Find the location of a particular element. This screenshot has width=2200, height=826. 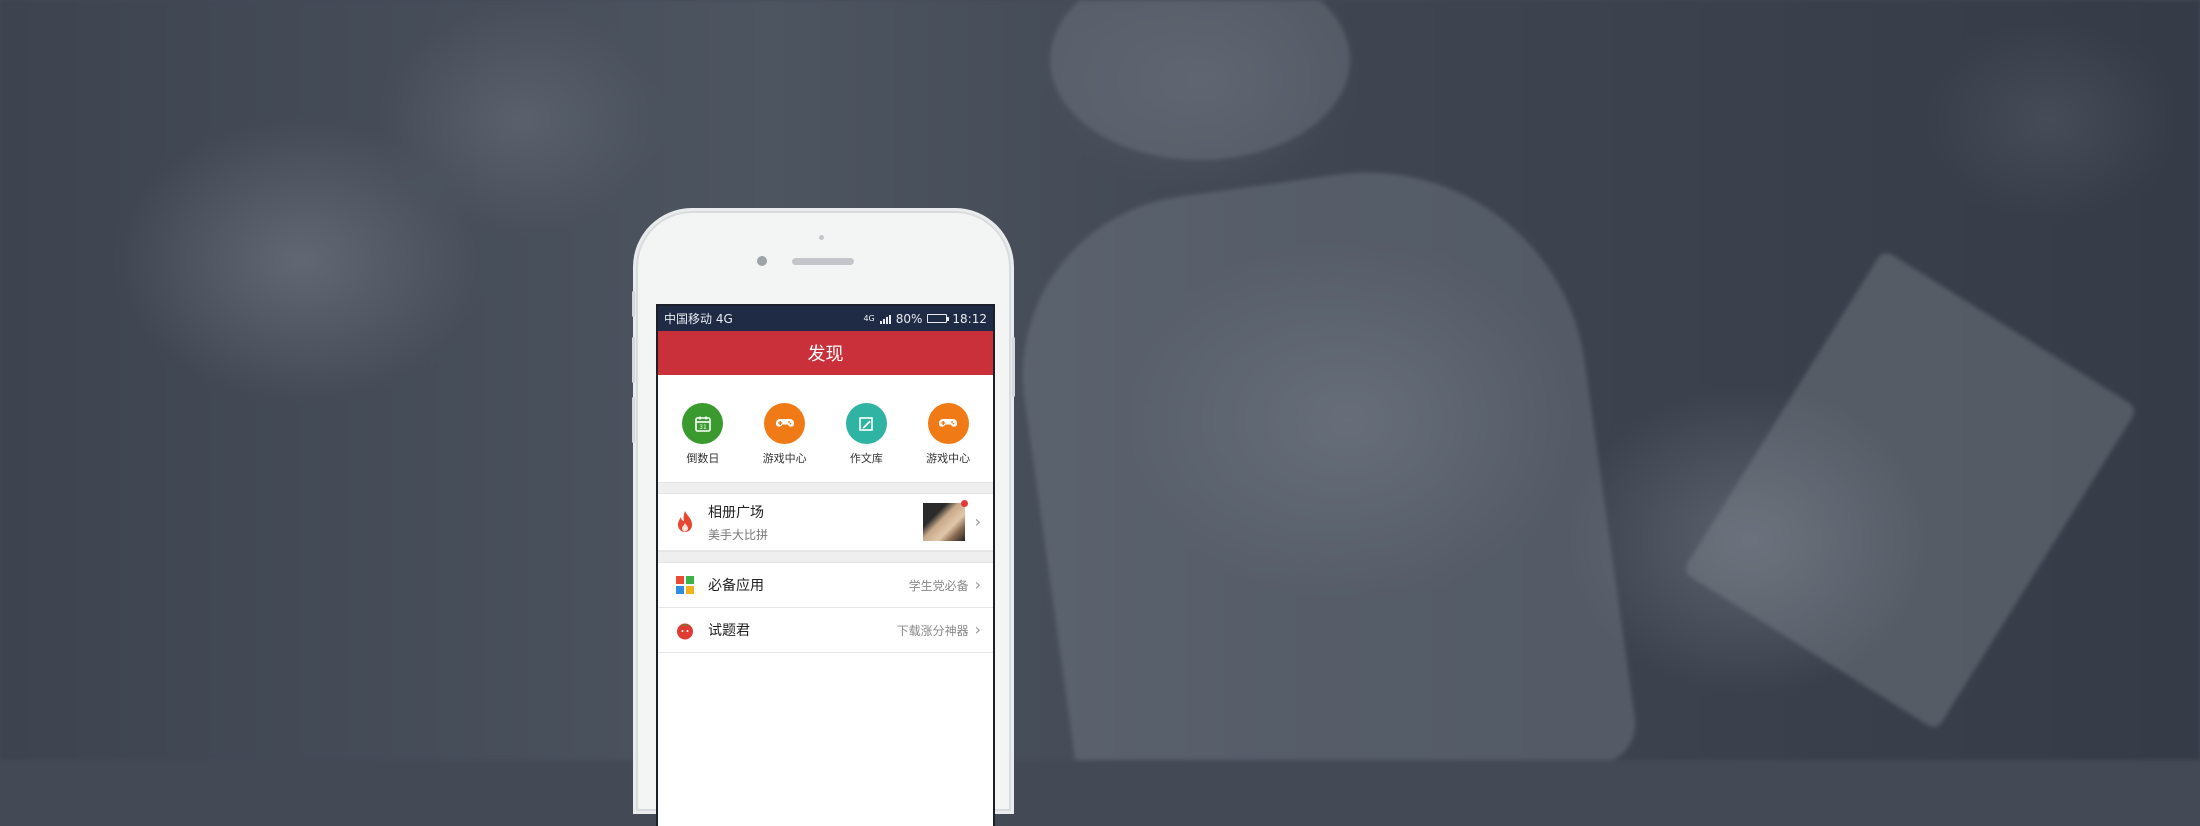

battery-percent: 80% is located at coordinates (909, 318).